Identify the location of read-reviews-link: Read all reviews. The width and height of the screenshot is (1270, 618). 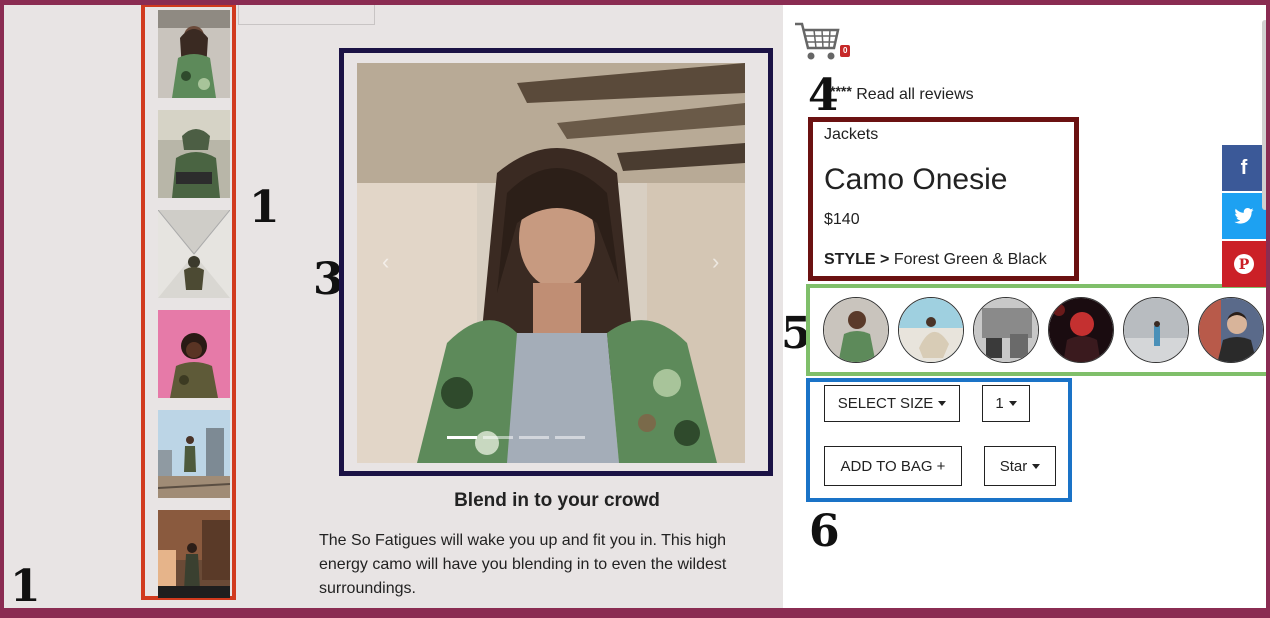
(914, 94).